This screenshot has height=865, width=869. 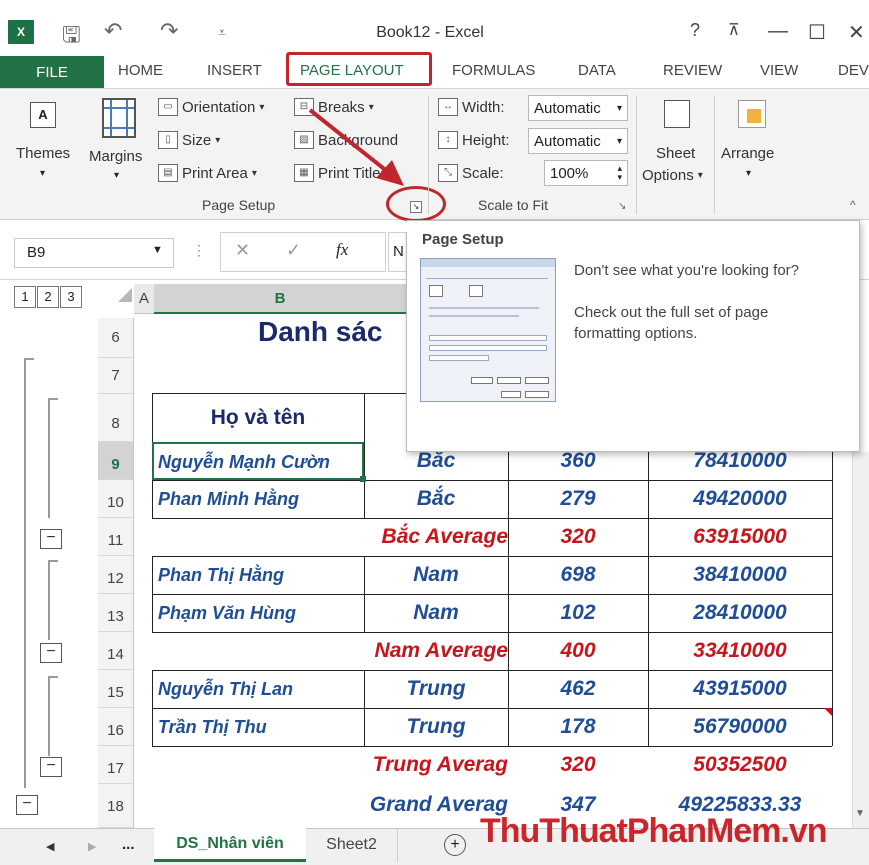 I want to click on cell-name: Nguyễn Mạnh Cườn, so click(x=261, y=462).